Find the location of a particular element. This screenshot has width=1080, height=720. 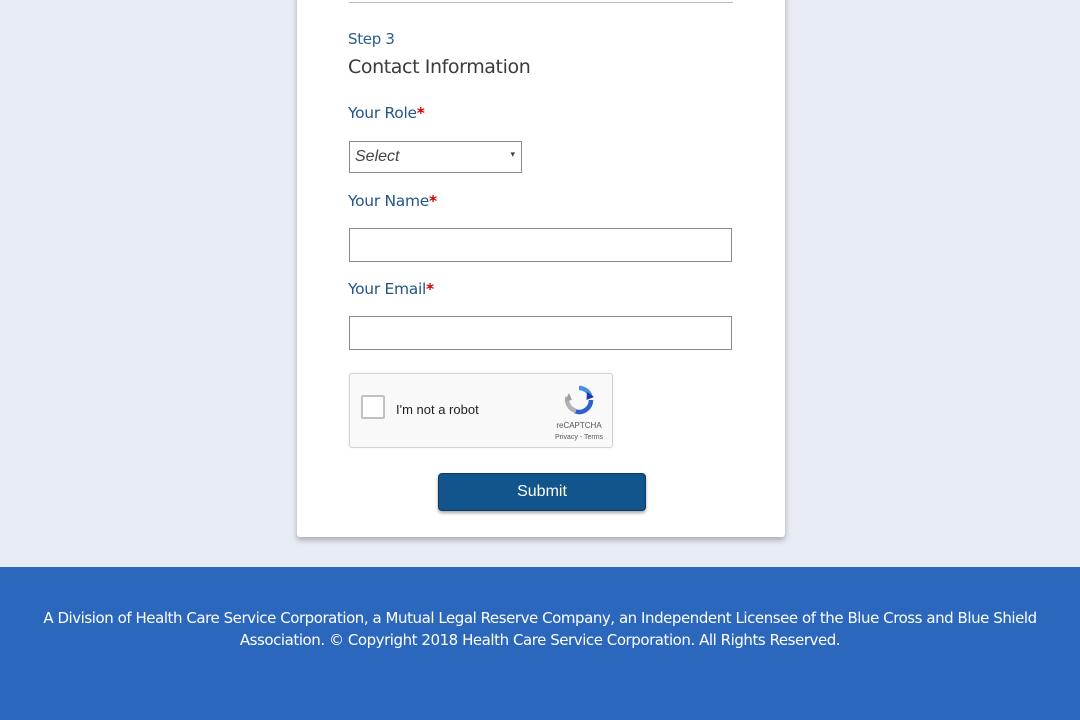

email-label: Your Email* is located at coordinates (391, 289).